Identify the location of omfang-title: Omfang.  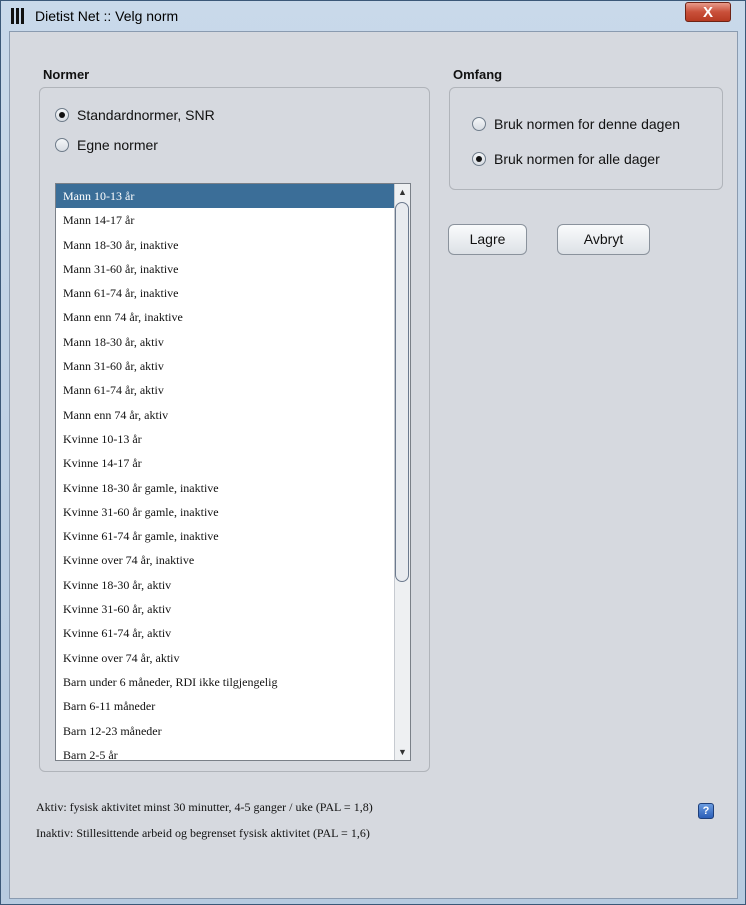
(478, 74).